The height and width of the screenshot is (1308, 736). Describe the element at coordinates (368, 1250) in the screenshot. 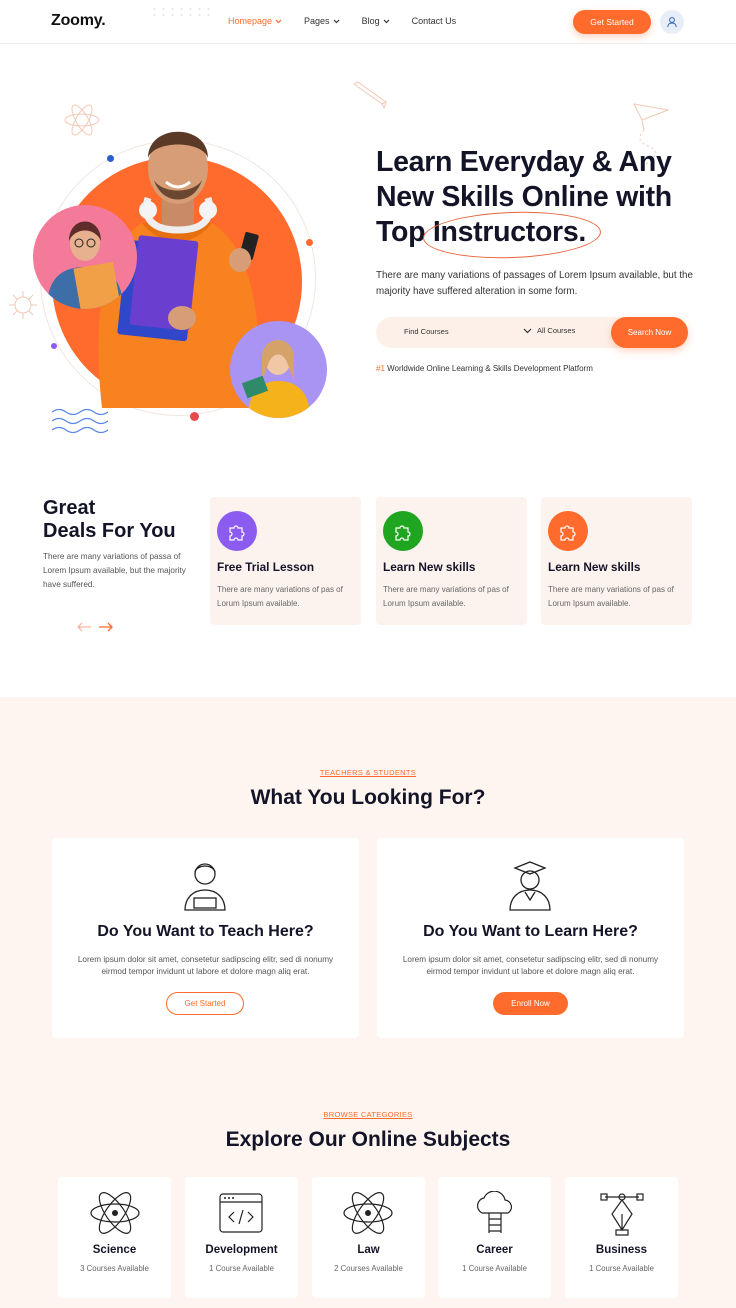

I see `subject-name: Law` at that location.